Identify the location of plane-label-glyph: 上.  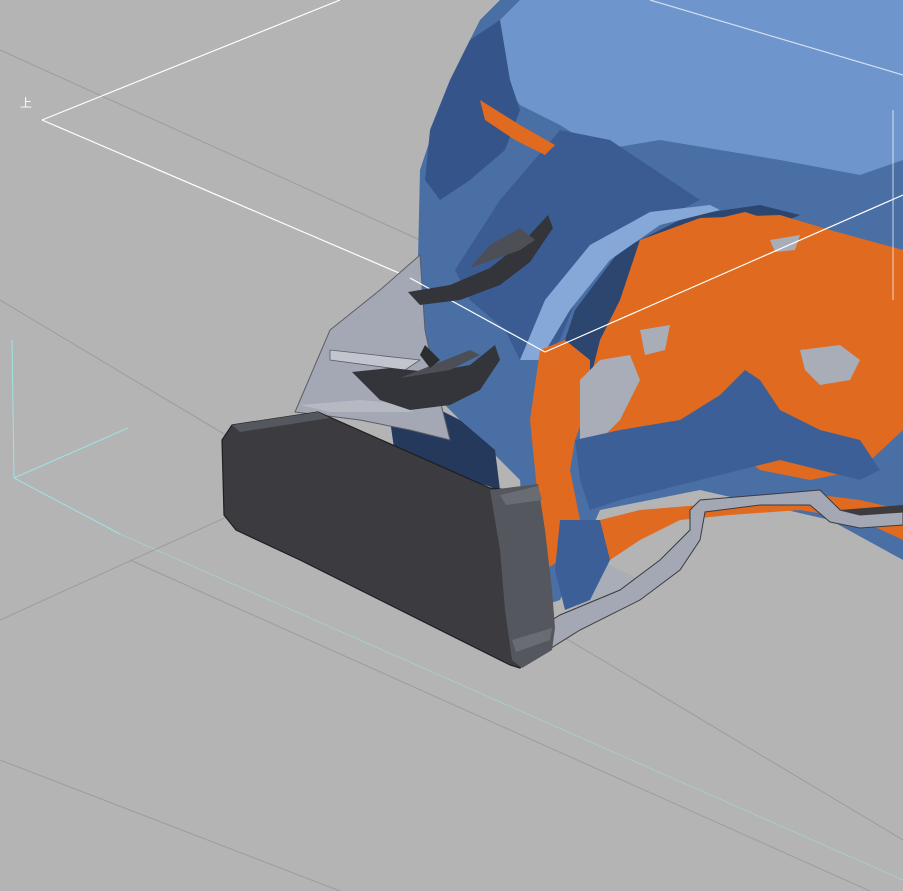
(26, 103).